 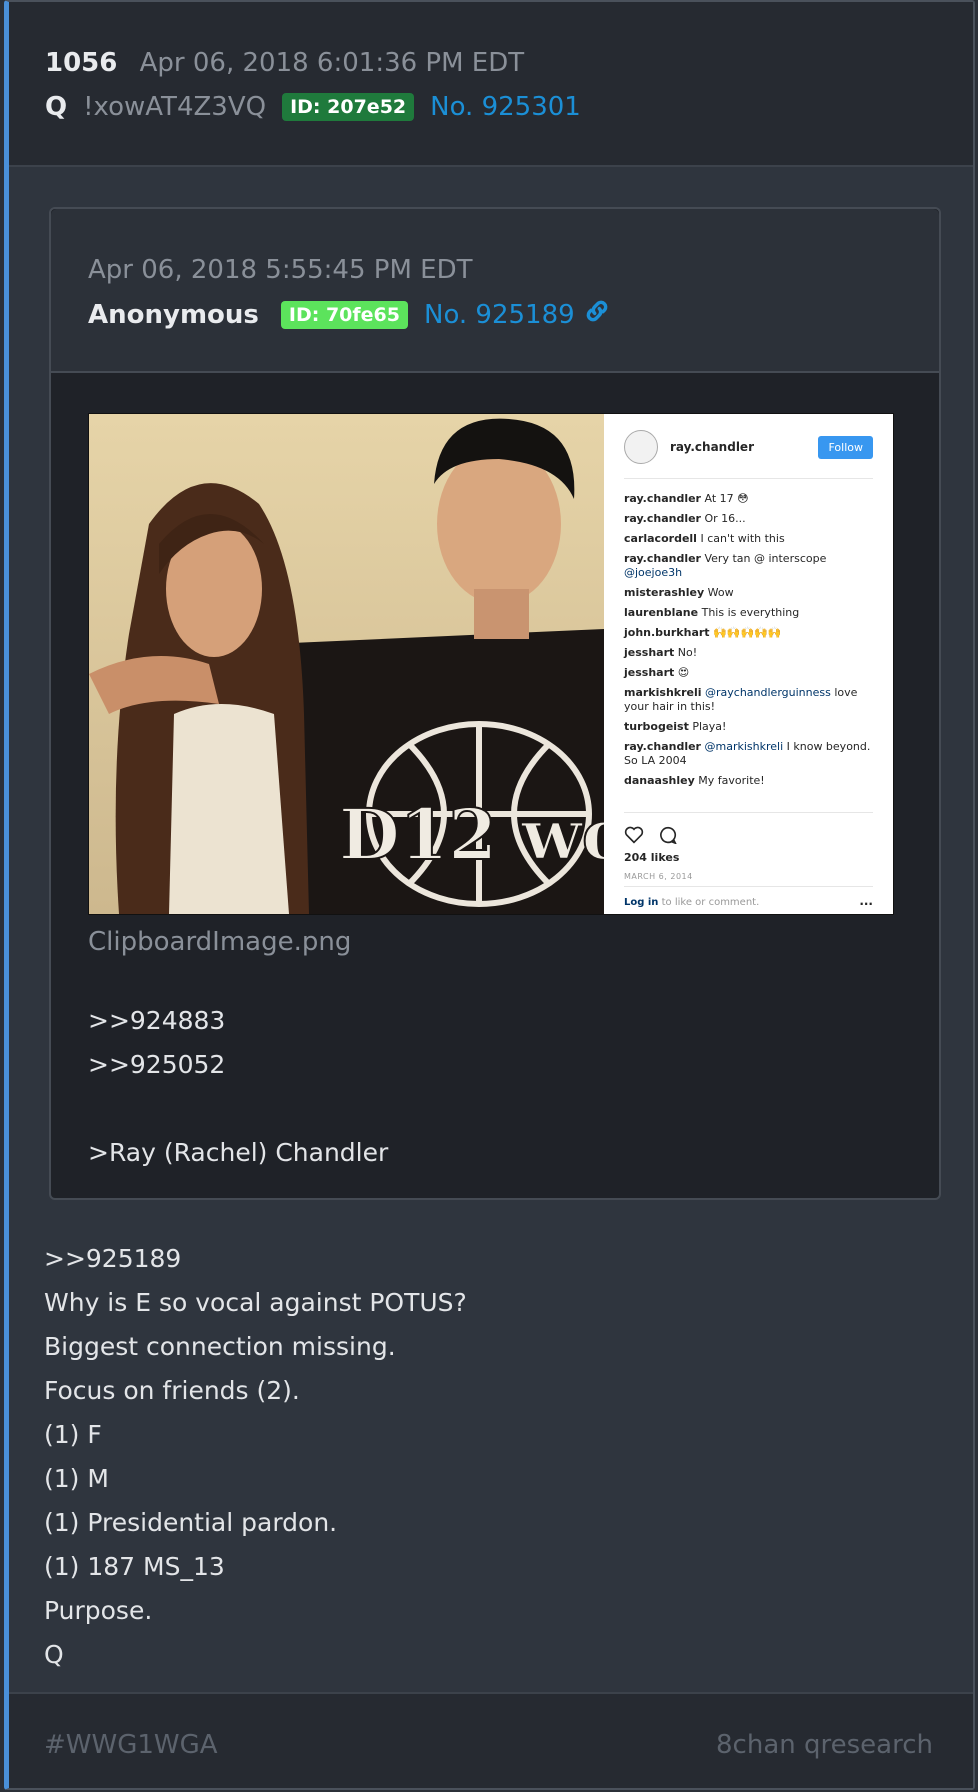 I want to click on quoted-line: >>925052, so click(x=238, y=1065).